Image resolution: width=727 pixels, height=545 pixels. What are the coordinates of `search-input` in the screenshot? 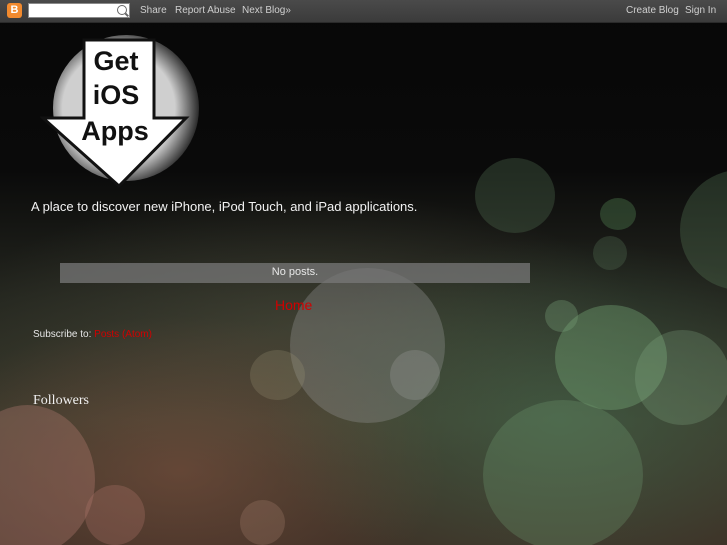 It's located at (71, 10).